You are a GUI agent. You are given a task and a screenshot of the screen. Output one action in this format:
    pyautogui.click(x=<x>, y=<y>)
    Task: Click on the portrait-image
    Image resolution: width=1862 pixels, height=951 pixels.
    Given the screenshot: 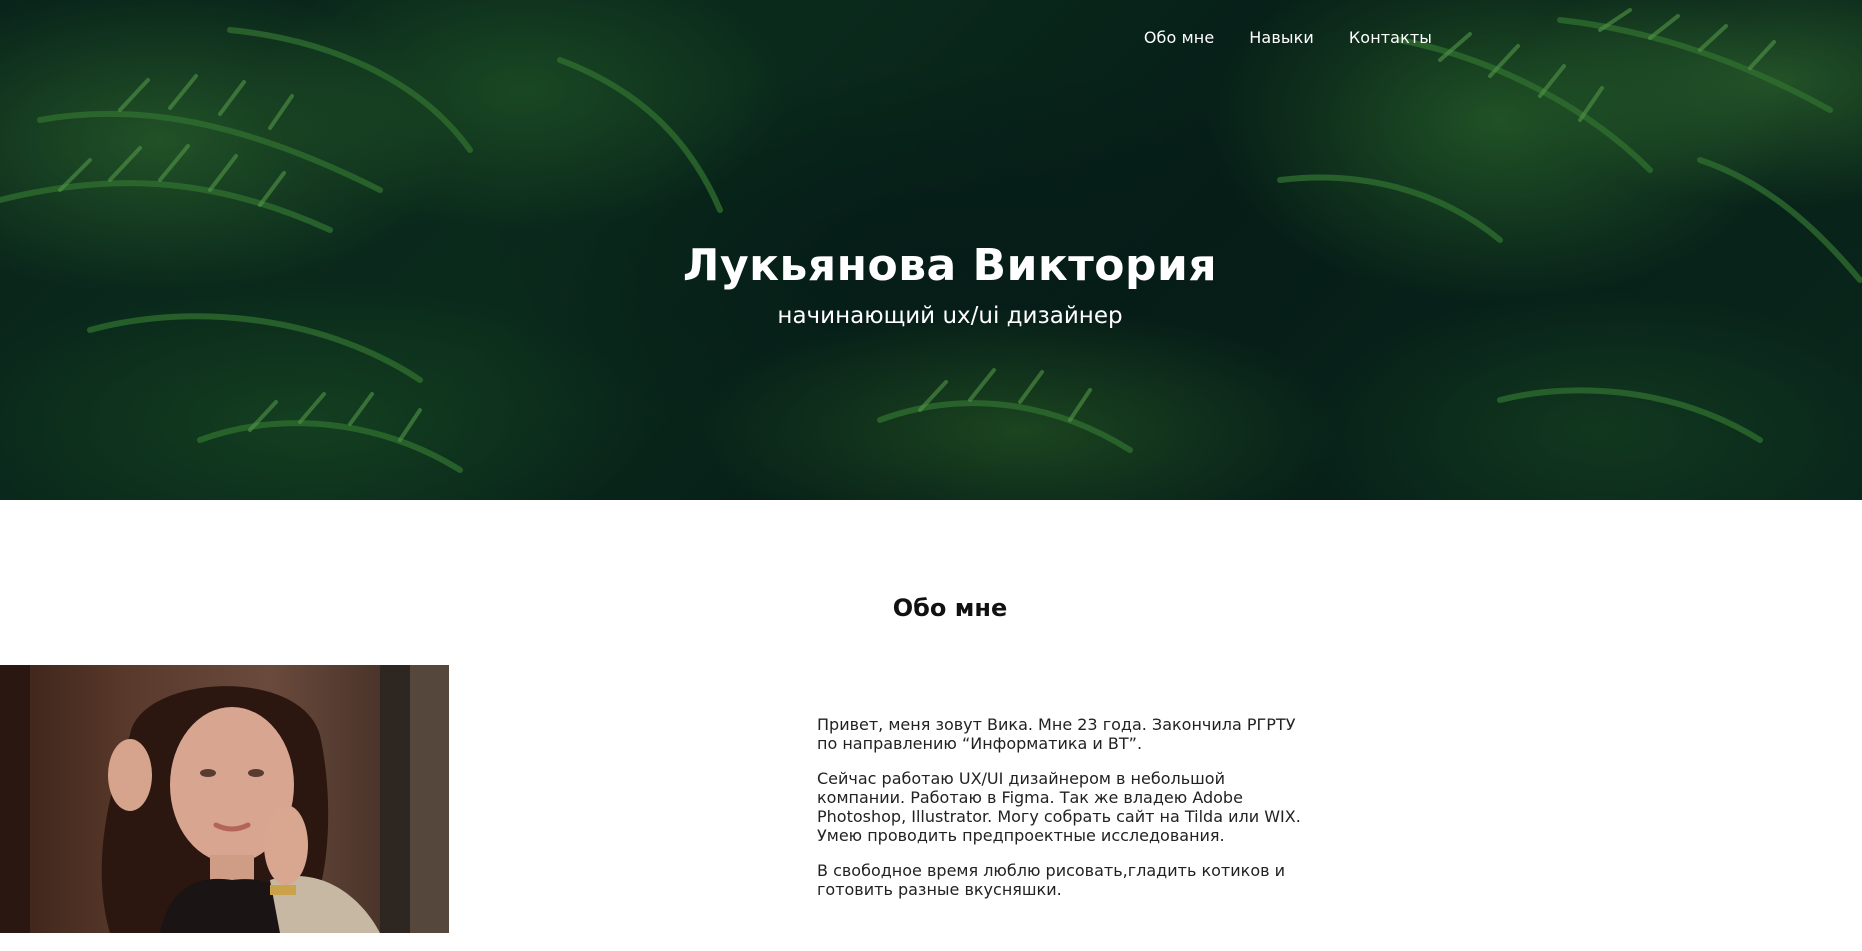 What is the action you would take?
    pyautogui.click(x=224, y=799)
    